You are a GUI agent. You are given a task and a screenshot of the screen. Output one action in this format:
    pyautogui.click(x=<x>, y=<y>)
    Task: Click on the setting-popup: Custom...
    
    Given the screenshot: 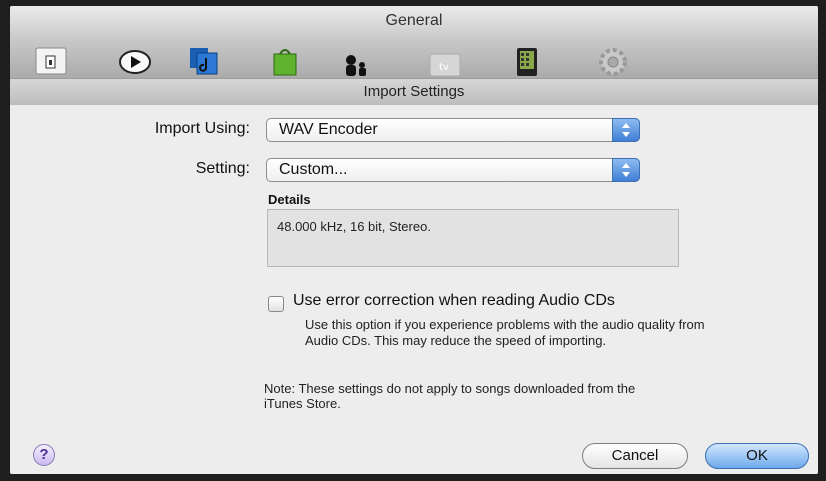 What is the action you would take?
    pyautogui.click(x=453, y=170)
    